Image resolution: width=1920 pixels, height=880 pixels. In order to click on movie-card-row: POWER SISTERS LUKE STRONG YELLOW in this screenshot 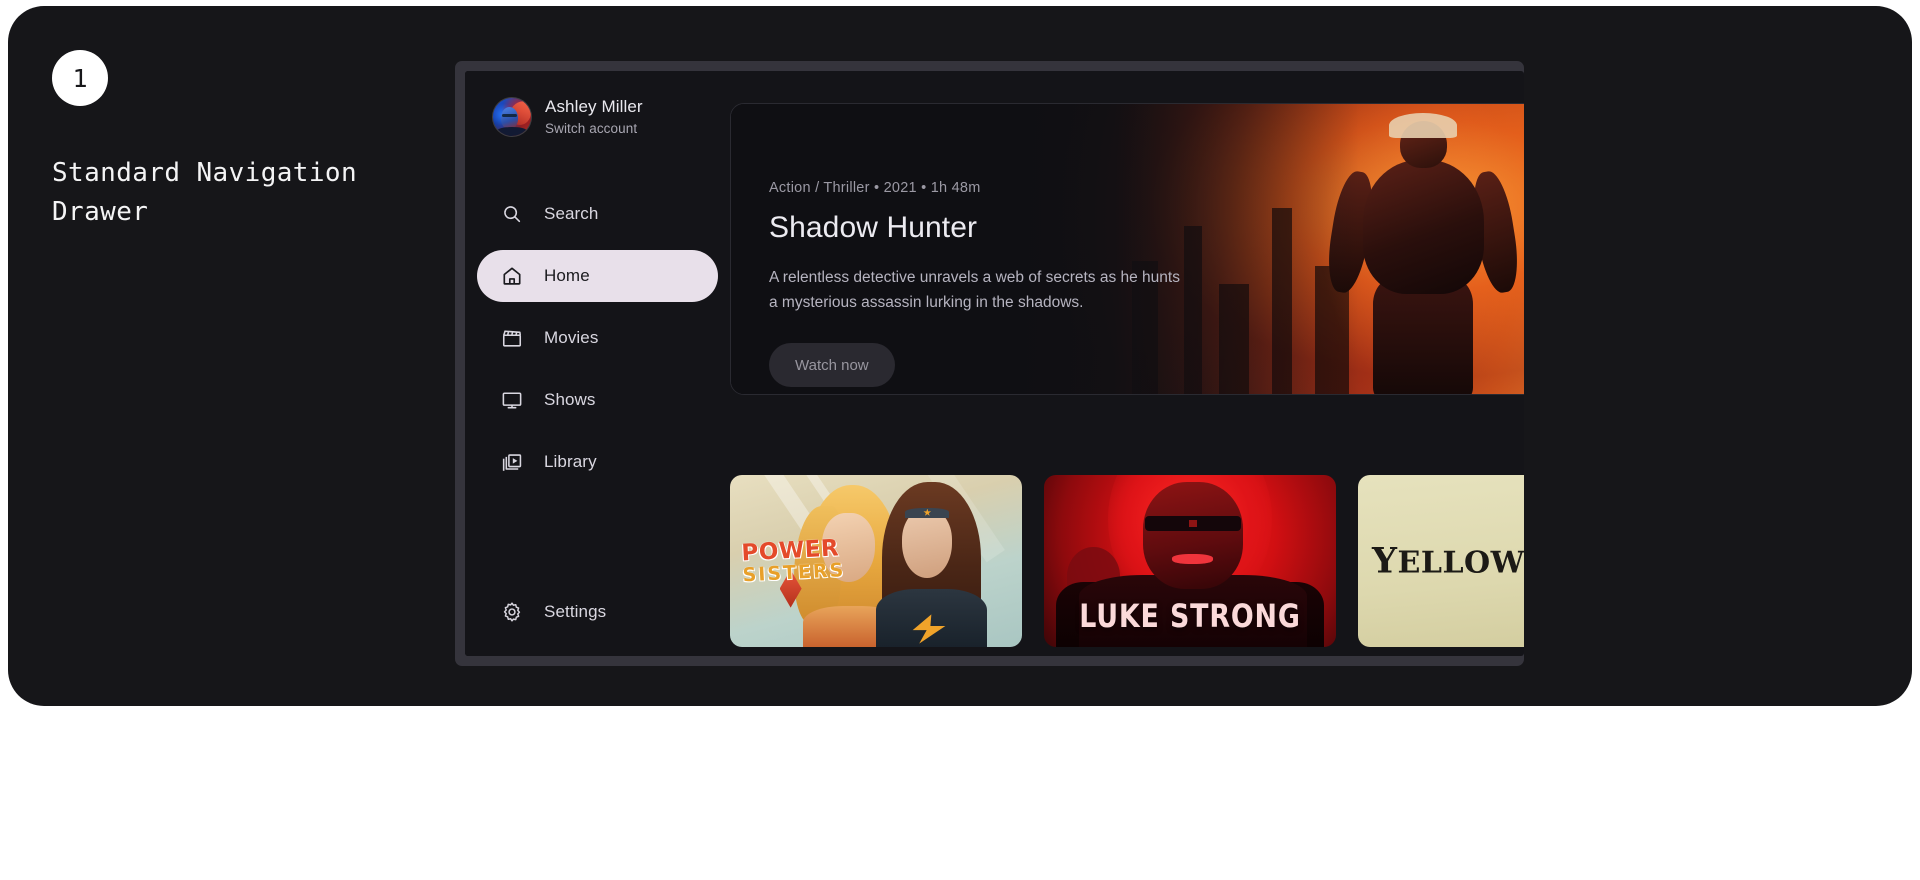, I will do `click(1127, 561)`.